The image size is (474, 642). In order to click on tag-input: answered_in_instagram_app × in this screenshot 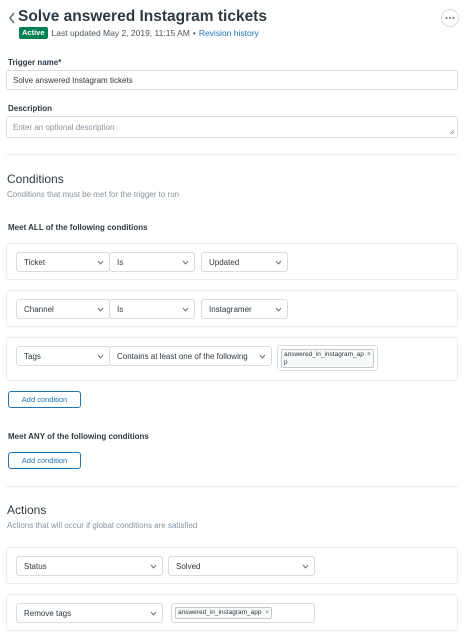, I will do `click(243, 613)`.